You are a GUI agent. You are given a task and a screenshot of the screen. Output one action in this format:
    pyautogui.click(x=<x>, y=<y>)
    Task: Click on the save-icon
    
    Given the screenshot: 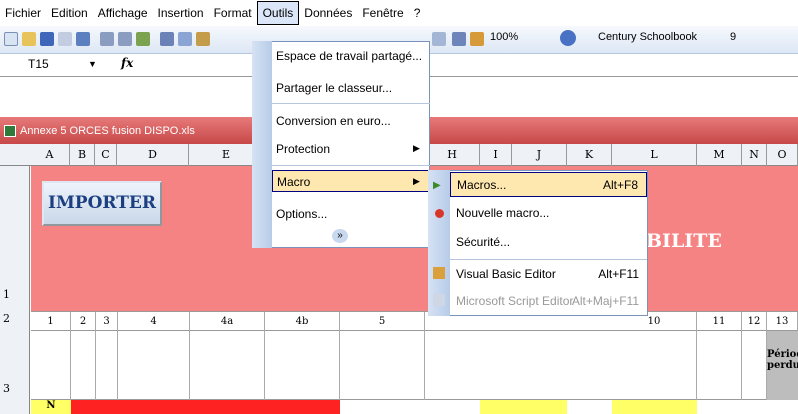 What is the action you would take?
    pyautogui.click(x=47, y=39)
    